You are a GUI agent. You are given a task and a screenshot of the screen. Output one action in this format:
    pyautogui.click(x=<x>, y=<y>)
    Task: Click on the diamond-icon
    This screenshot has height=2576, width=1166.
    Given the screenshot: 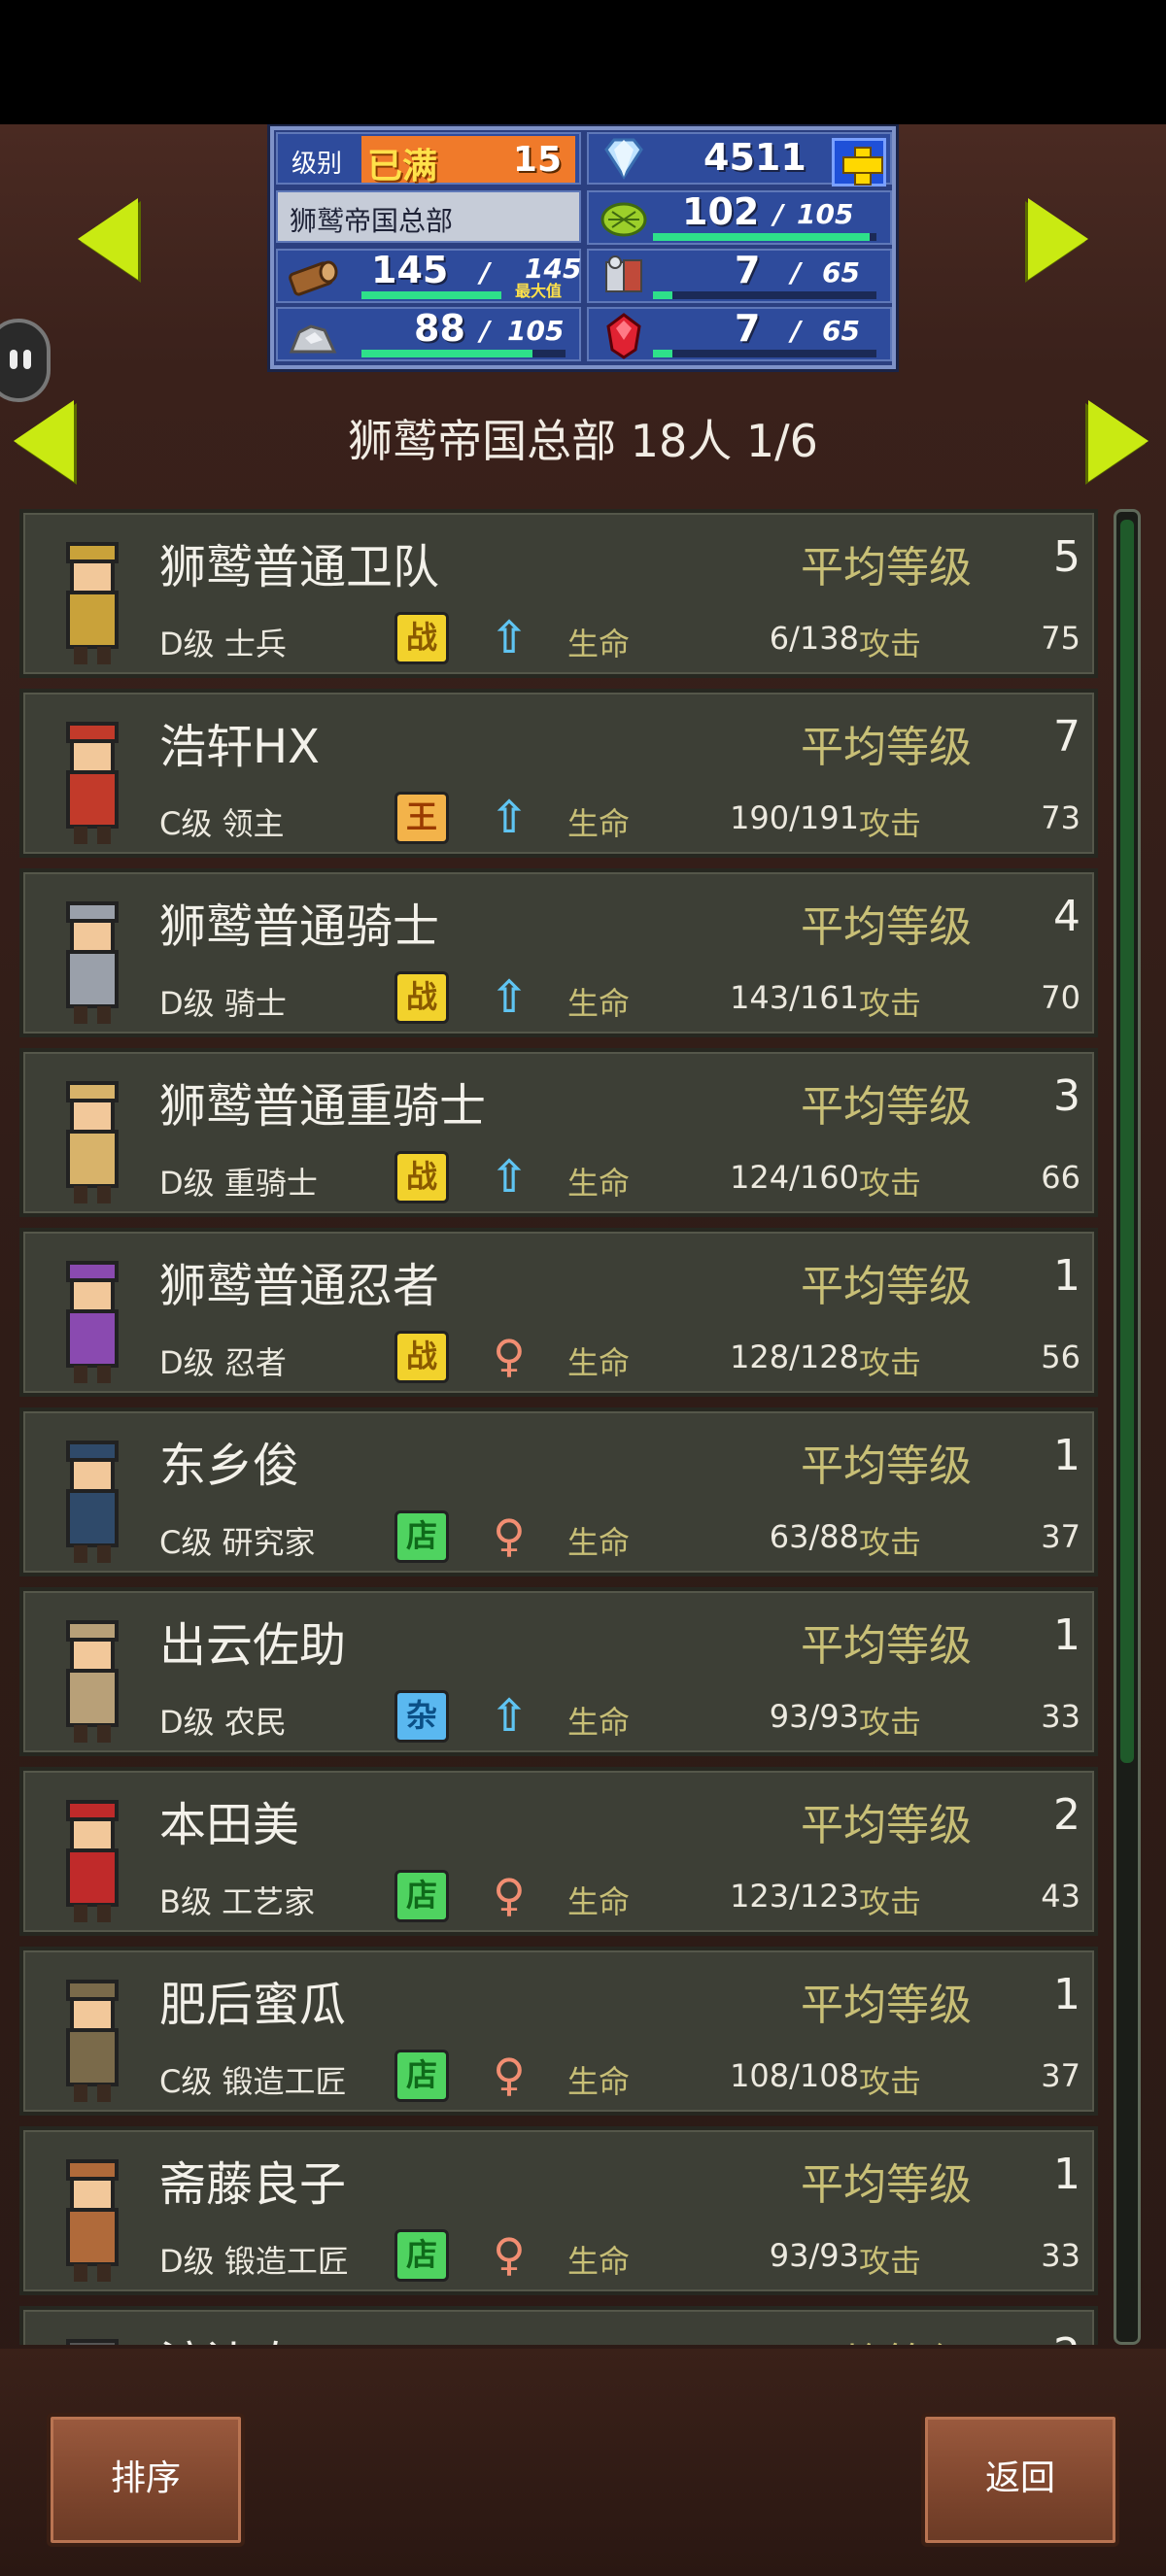 What is the action you would take?
    pyautogui.click(x=623, y=159)
    